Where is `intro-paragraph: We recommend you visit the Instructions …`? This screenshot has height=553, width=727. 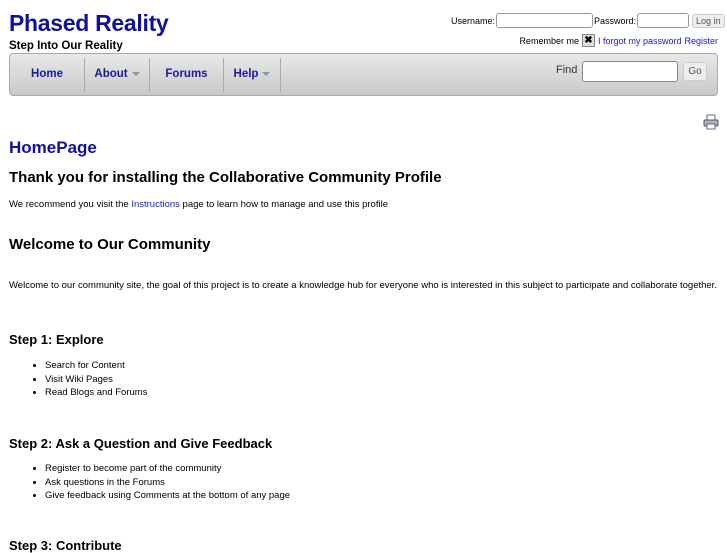
intro-paragraph: We recommend you visit the Instructions … is located at coordinates (364, 205).